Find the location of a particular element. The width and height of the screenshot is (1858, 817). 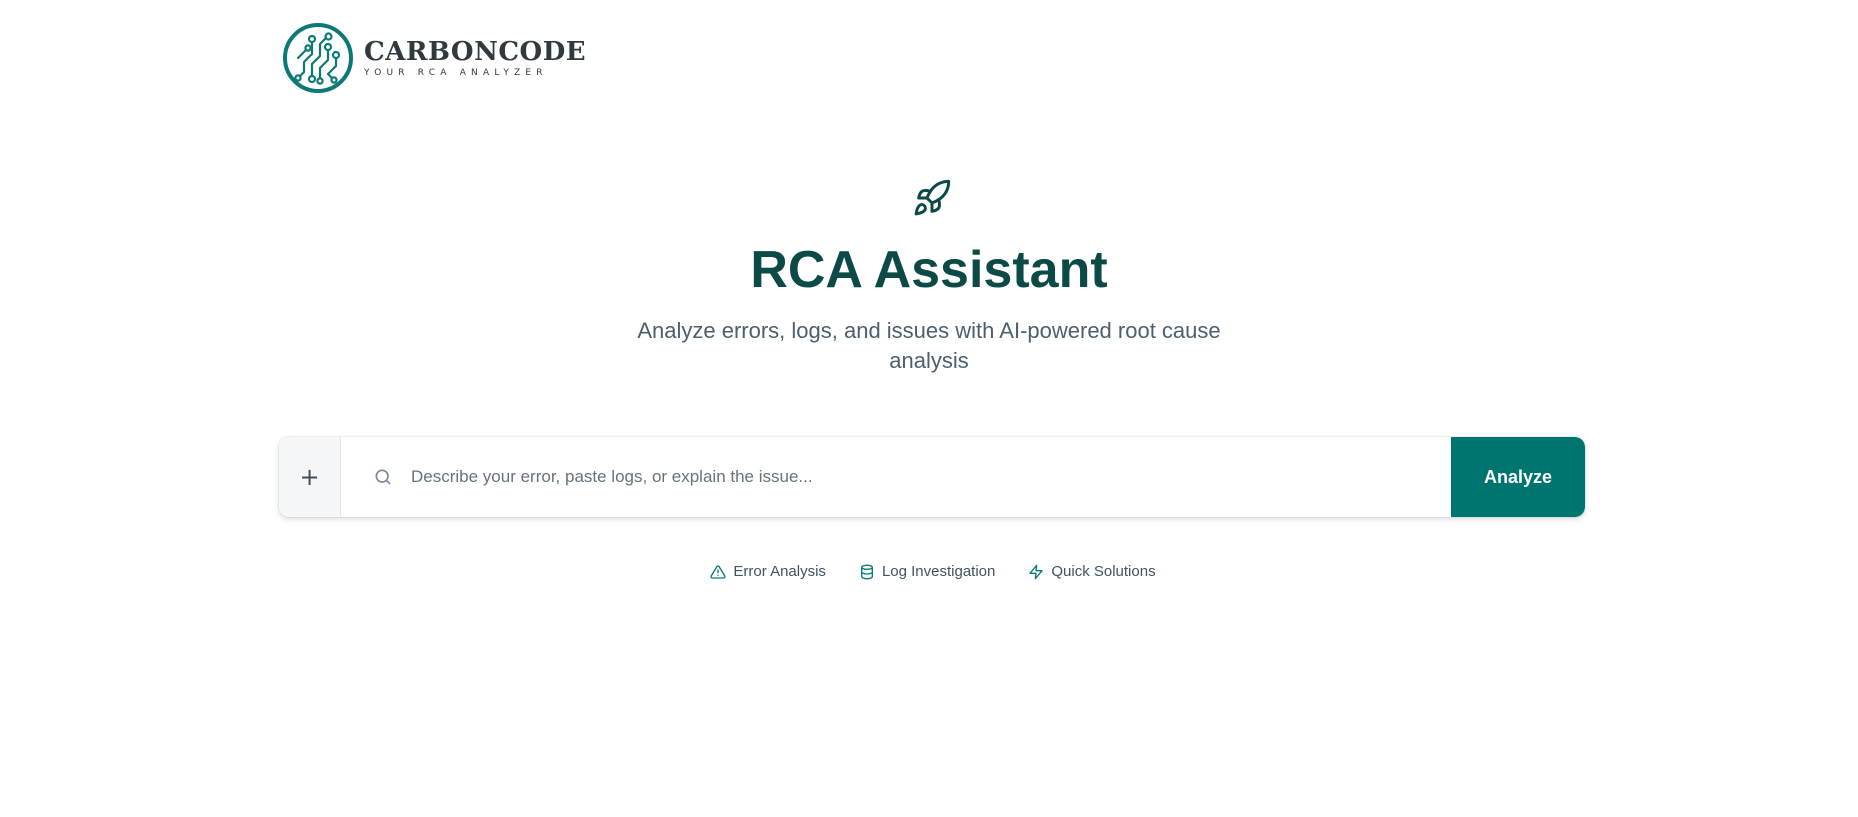

rocket-icon is located at coordinates (932, 197).